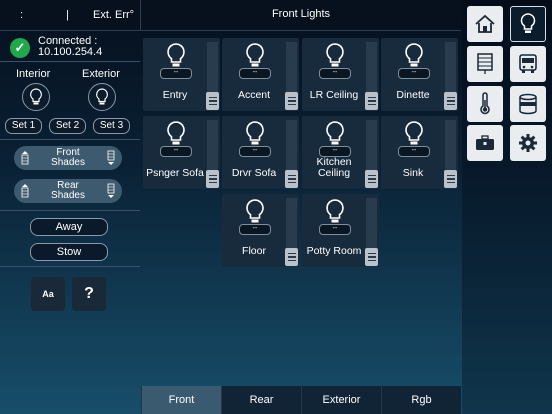  I want to click on blinds-icon, so click(485, 63).